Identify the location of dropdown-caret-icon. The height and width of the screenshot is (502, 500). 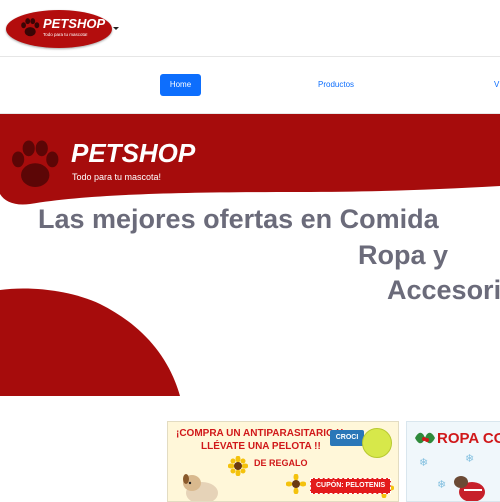
(116, 28).